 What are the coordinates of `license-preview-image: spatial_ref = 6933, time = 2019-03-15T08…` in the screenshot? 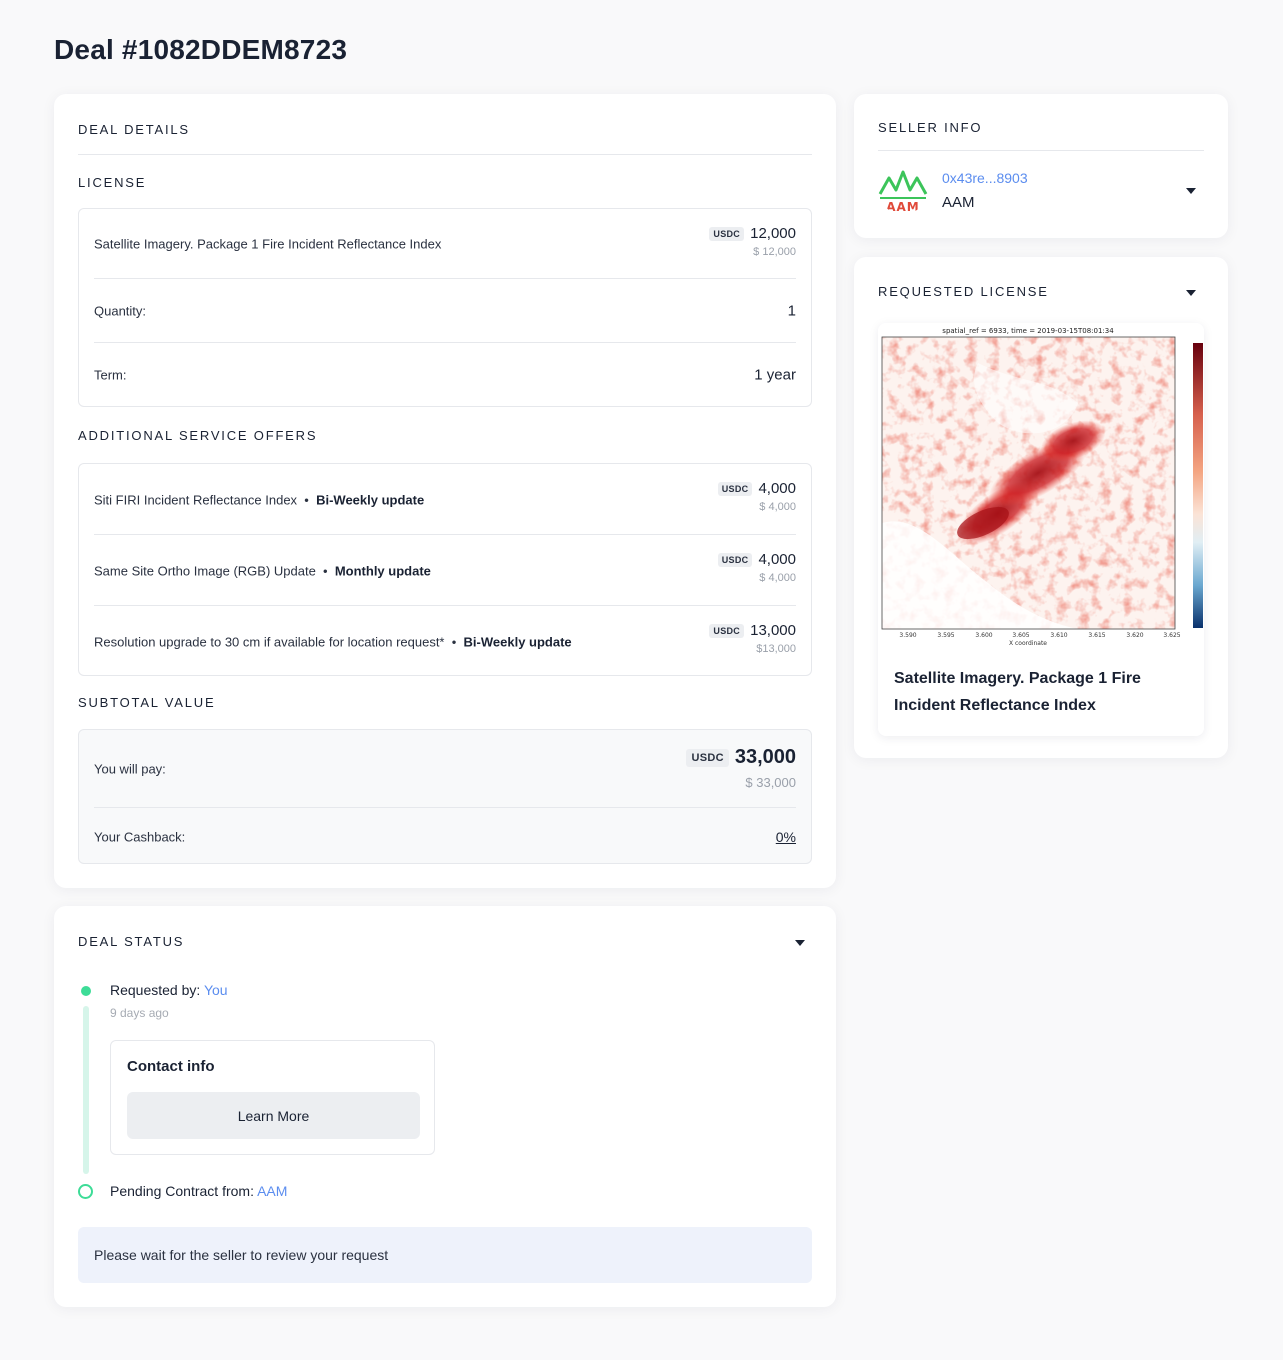 It's located at (1041, 486).